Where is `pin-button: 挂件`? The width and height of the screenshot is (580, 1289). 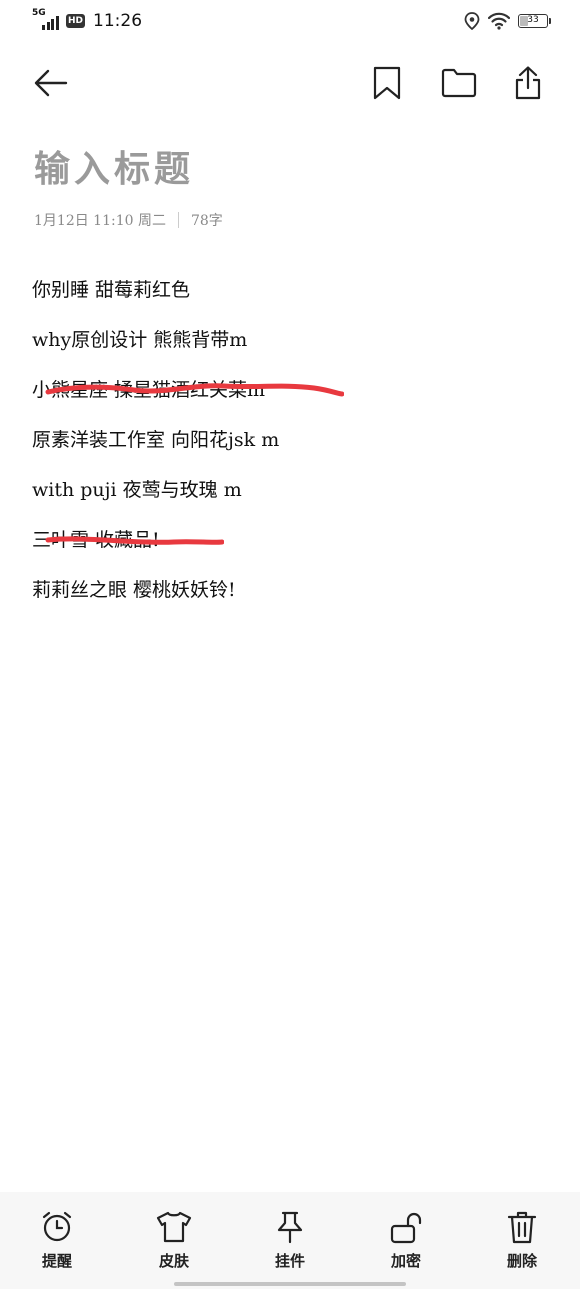 pin-button: 挂件 is located at coordinates (290, 1240).